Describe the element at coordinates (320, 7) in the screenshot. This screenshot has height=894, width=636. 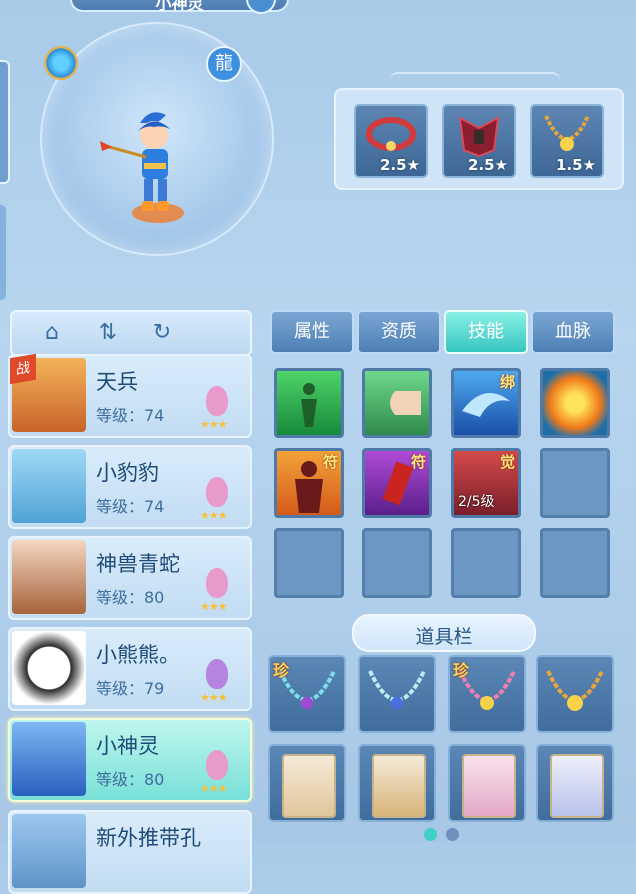
I see `top-bar: 小神灵 资 技` at that location.